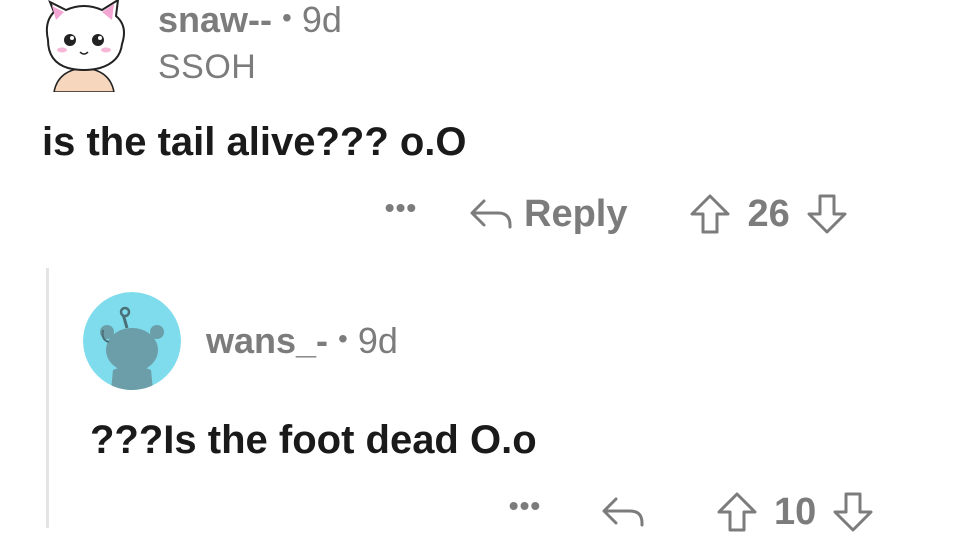  I want to click on comment-body: ???Is the foot dead O.o, so click(313, 440).